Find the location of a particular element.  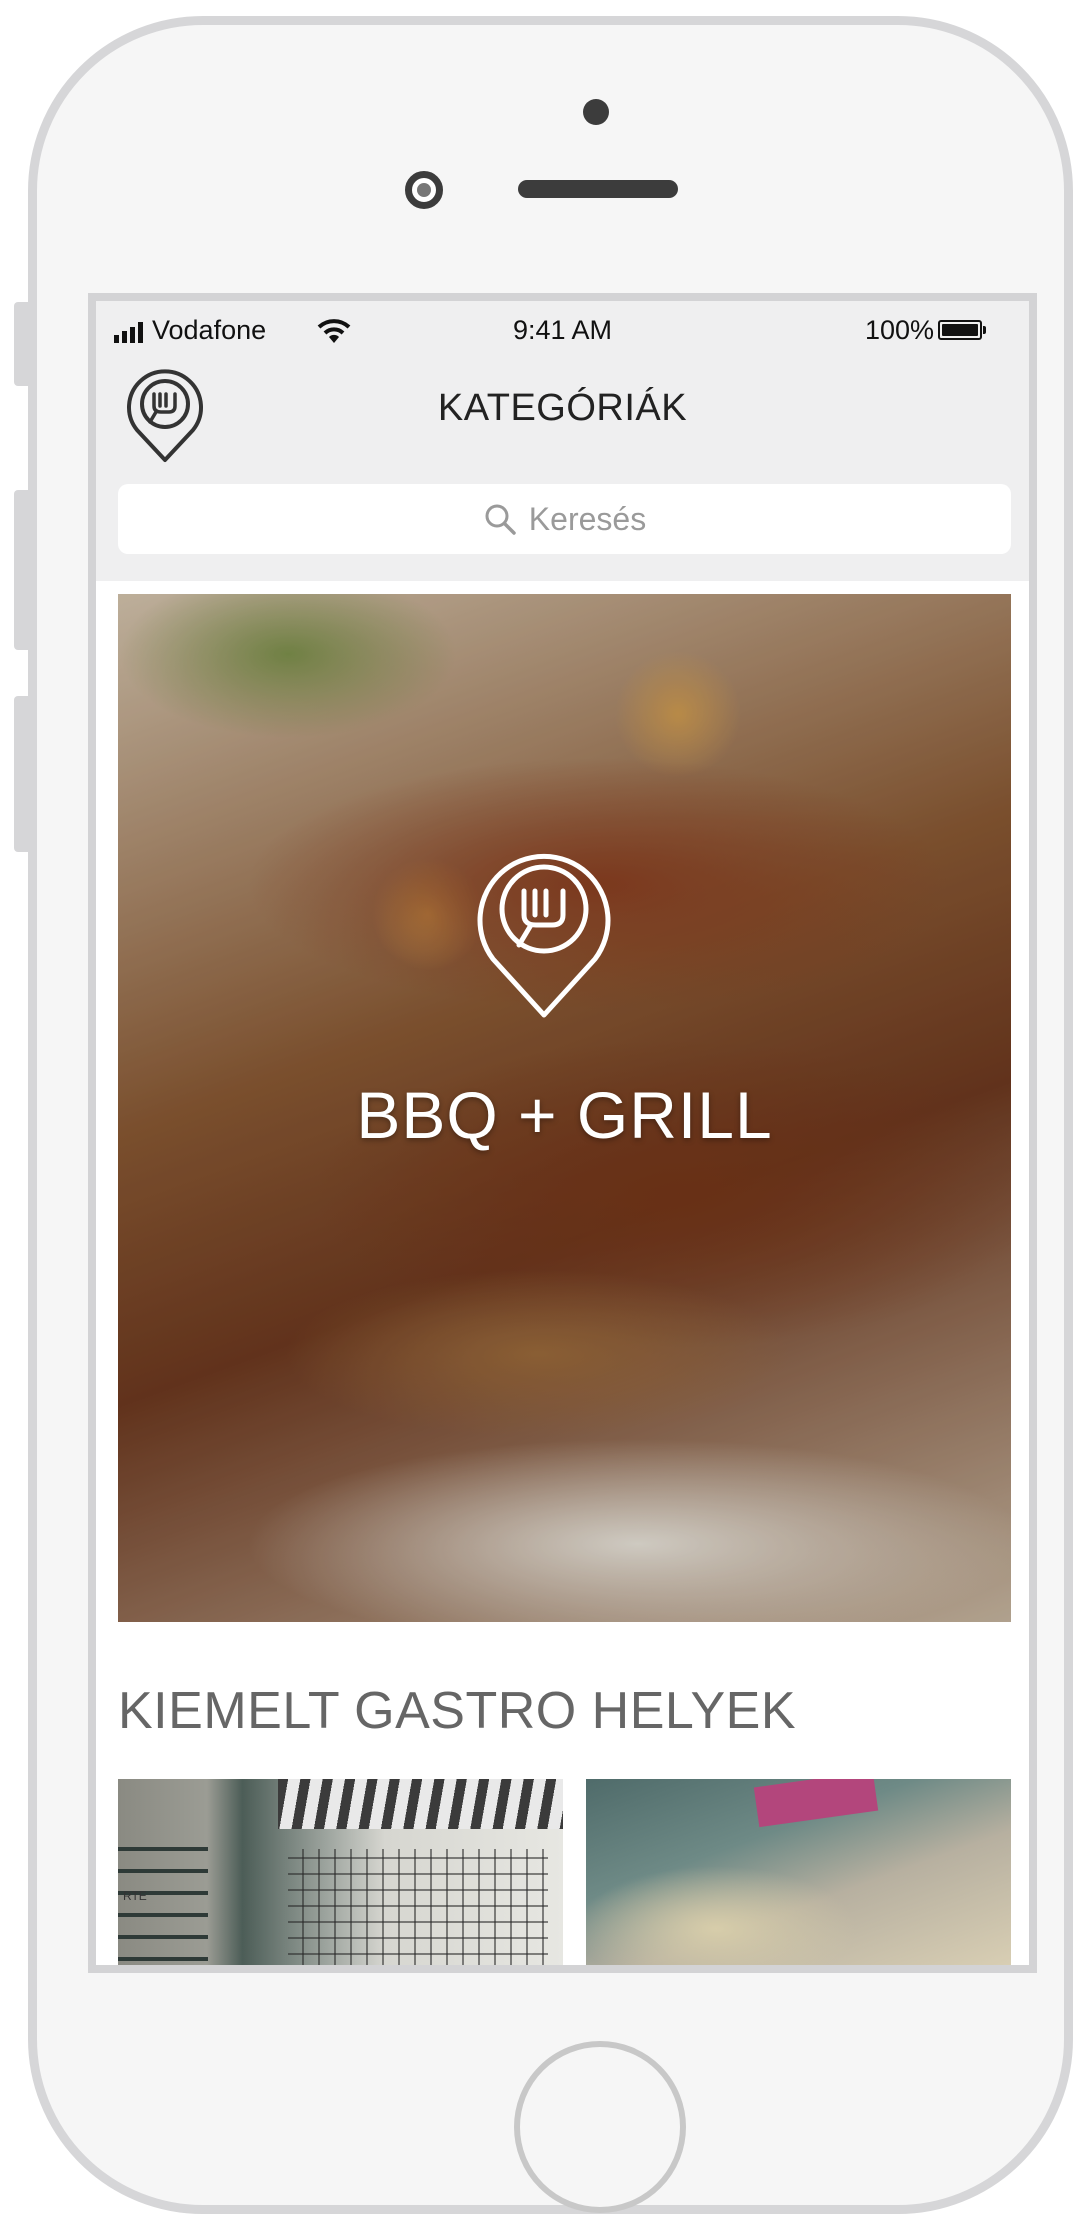

category-pin-icon is located at coordinates (544, 935).